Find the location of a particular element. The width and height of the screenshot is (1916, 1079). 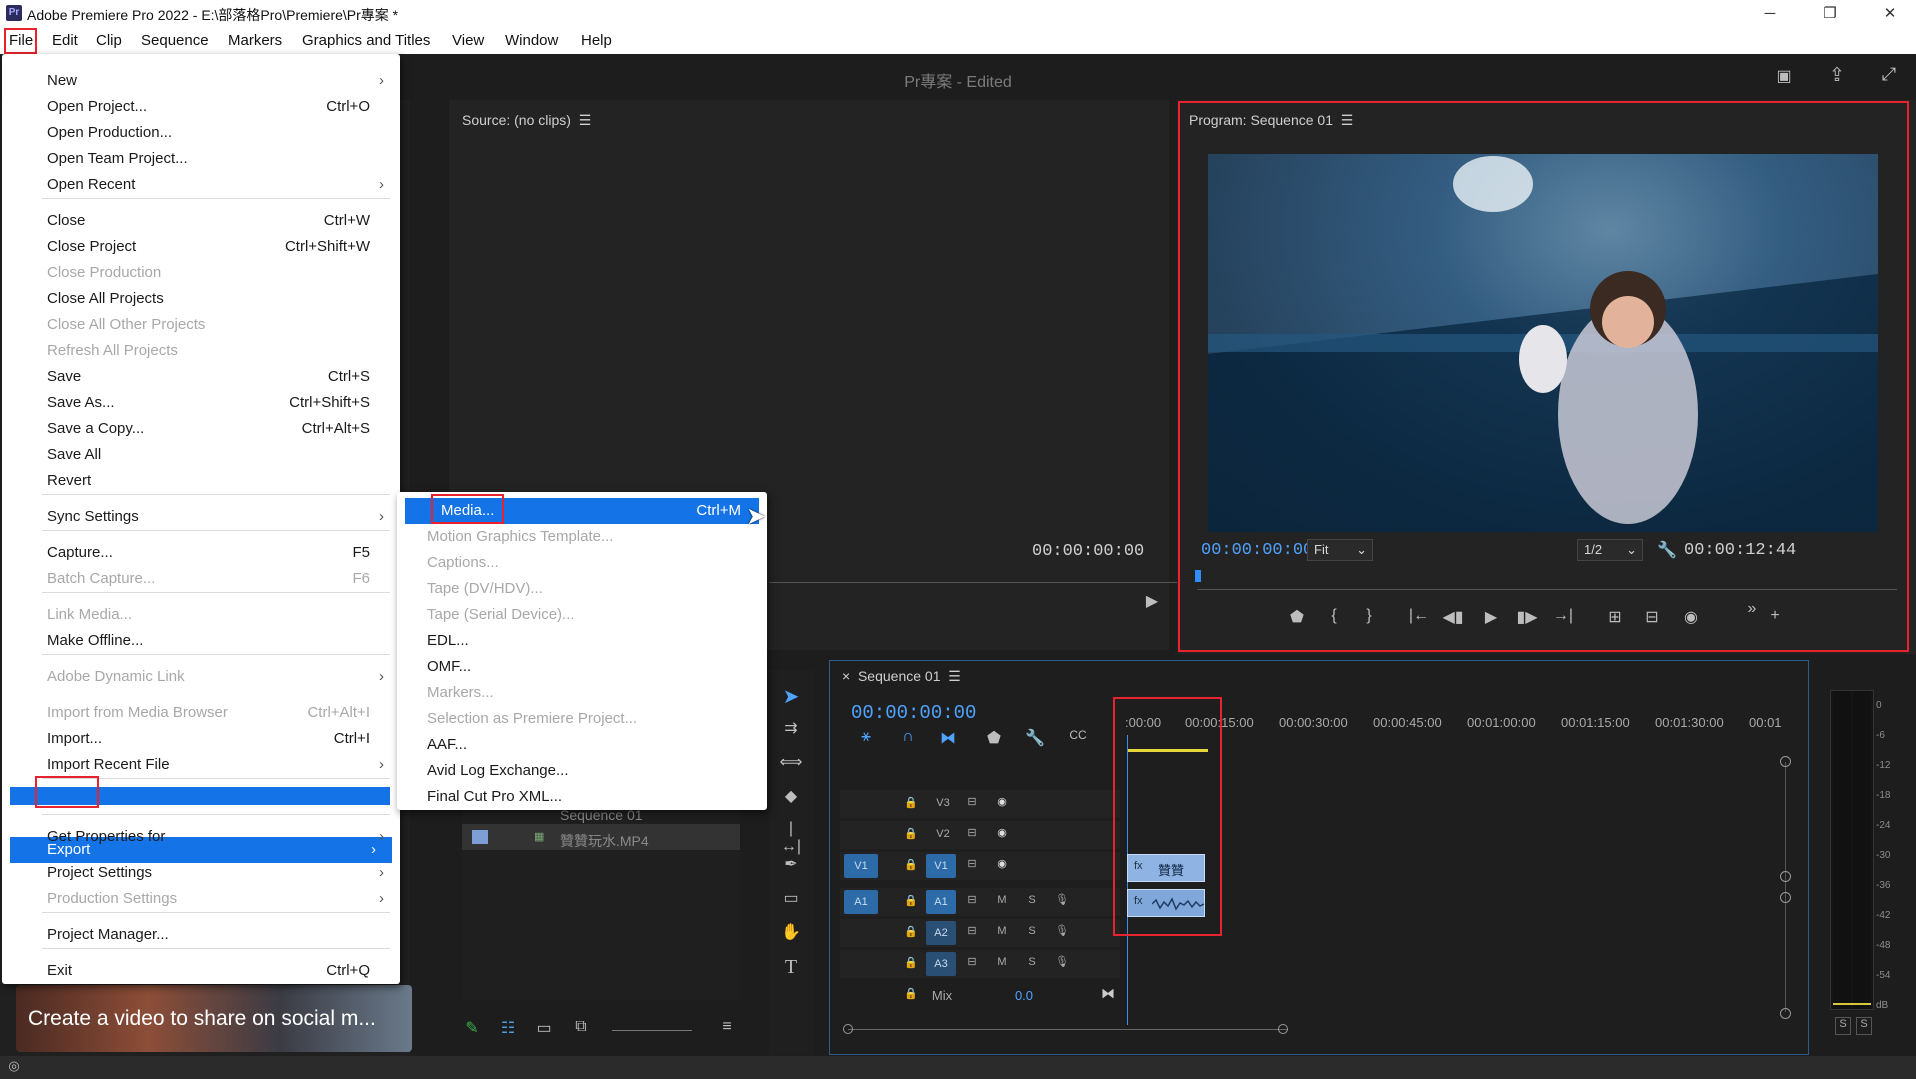

add-marker-icon: ⬟ is located at coordinates (994, 738).